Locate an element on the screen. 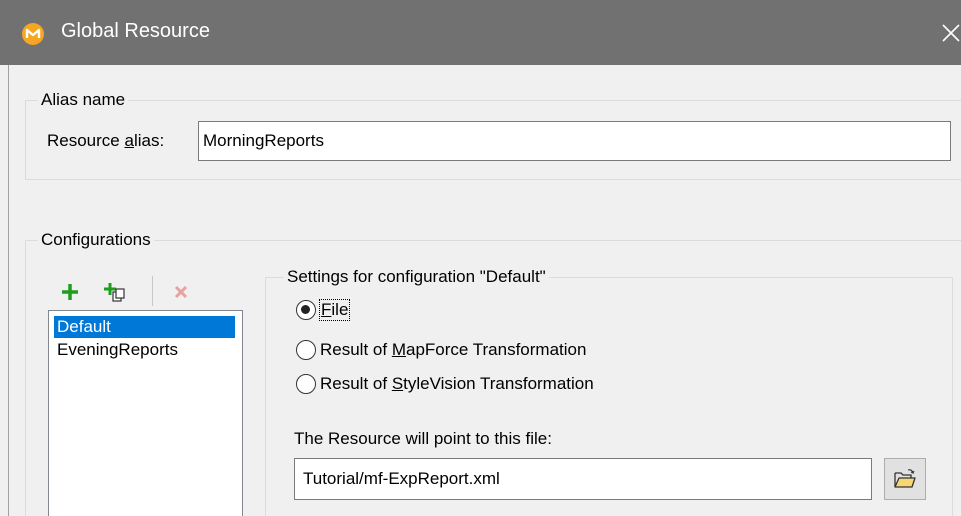  label-part: ile is located at coordinates (340, 309).